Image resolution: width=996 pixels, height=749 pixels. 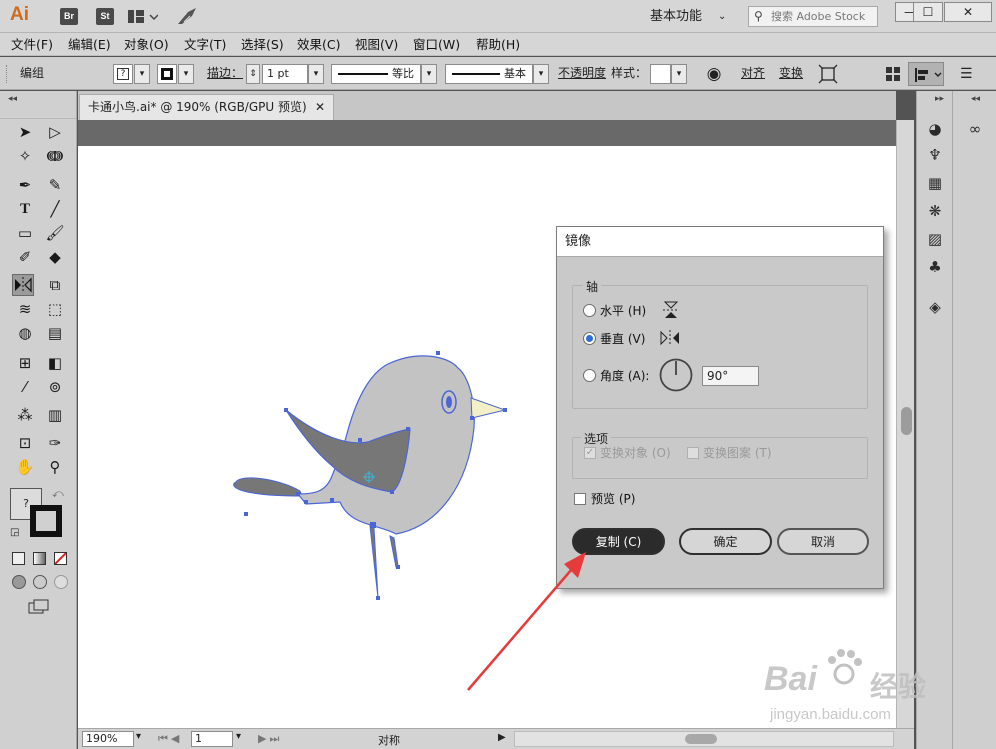 I want to click on symbols-panel-icon: ♣, so click(x=935, y=267).